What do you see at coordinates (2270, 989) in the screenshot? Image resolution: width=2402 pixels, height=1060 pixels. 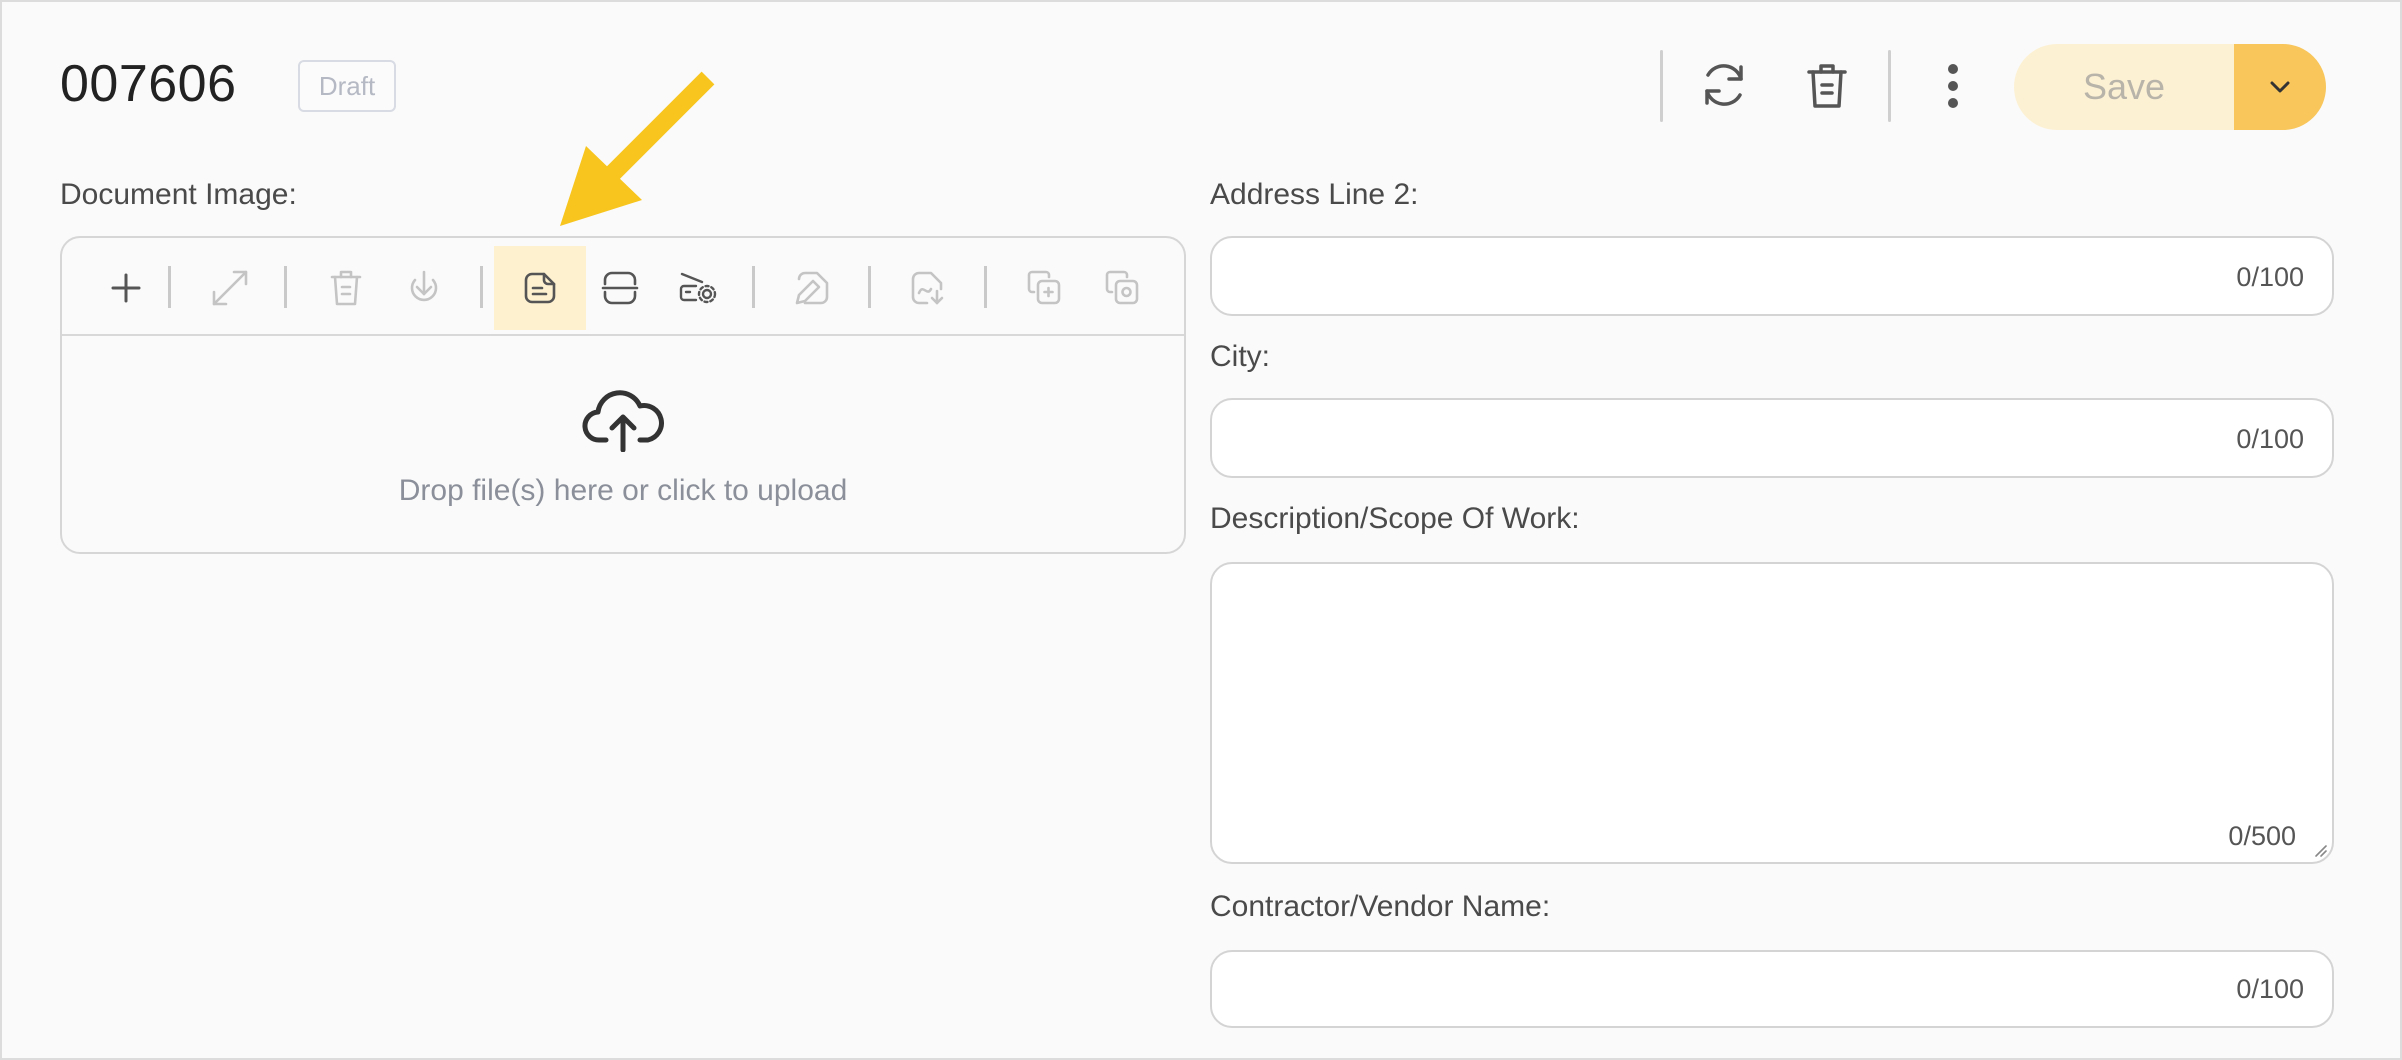 I see `contractor-counter: 0/100` at bounding box center [2270, 989].